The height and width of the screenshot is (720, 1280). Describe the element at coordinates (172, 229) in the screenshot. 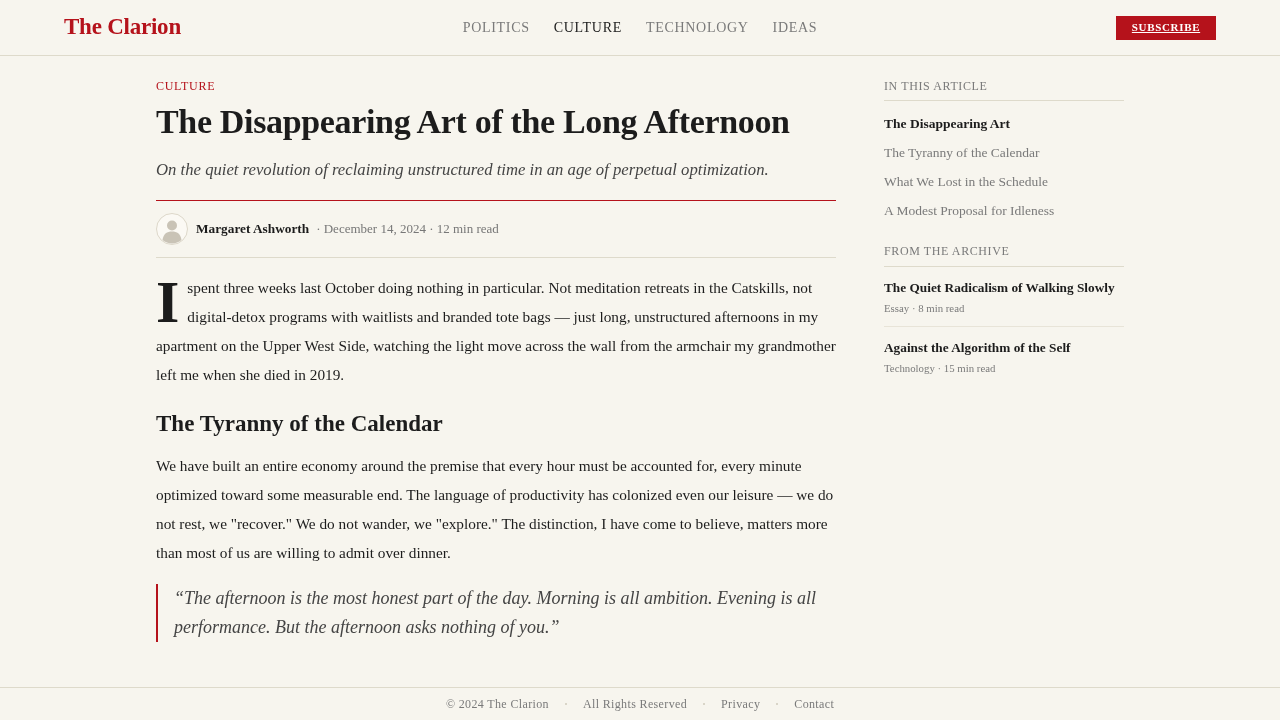

I see `user-avatar-icon` at that location.